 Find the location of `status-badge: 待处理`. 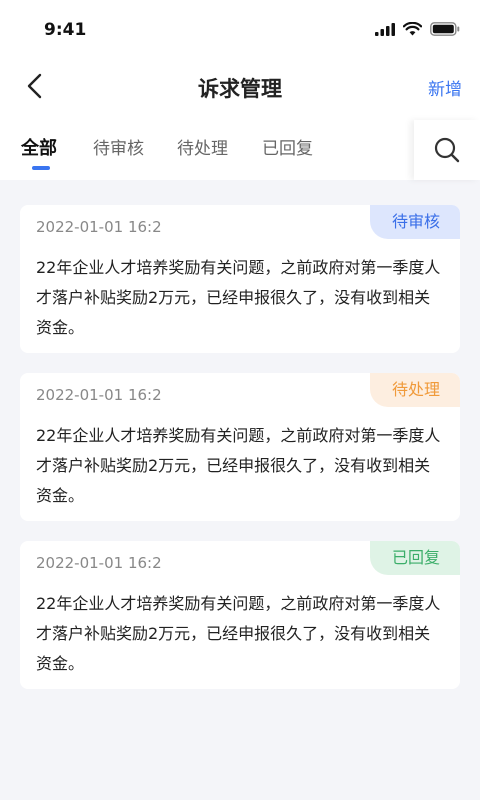

status-badge: 待处理 is located at coordinates (414, 390).